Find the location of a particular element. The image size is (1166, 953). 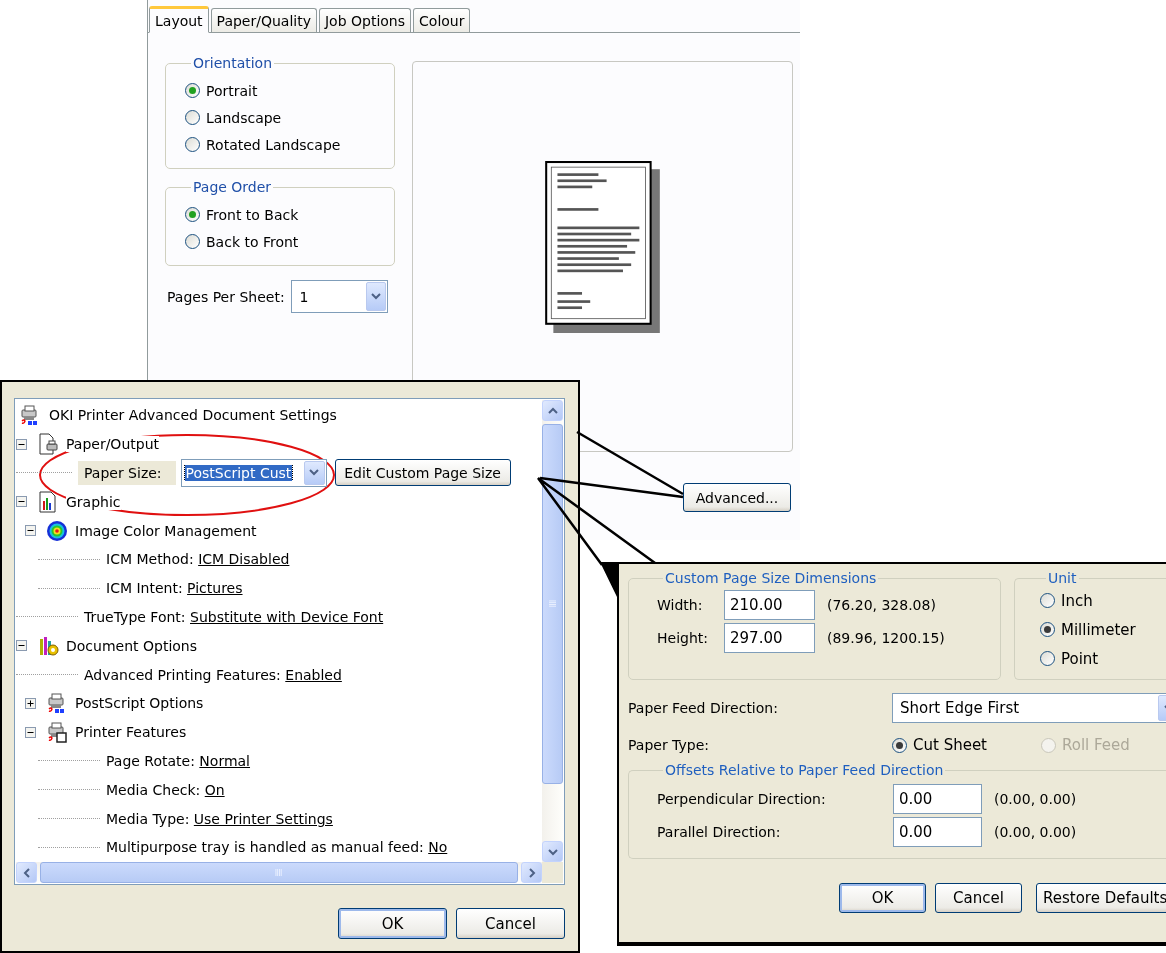

tab: Colour is located at coordinates (442, 20).